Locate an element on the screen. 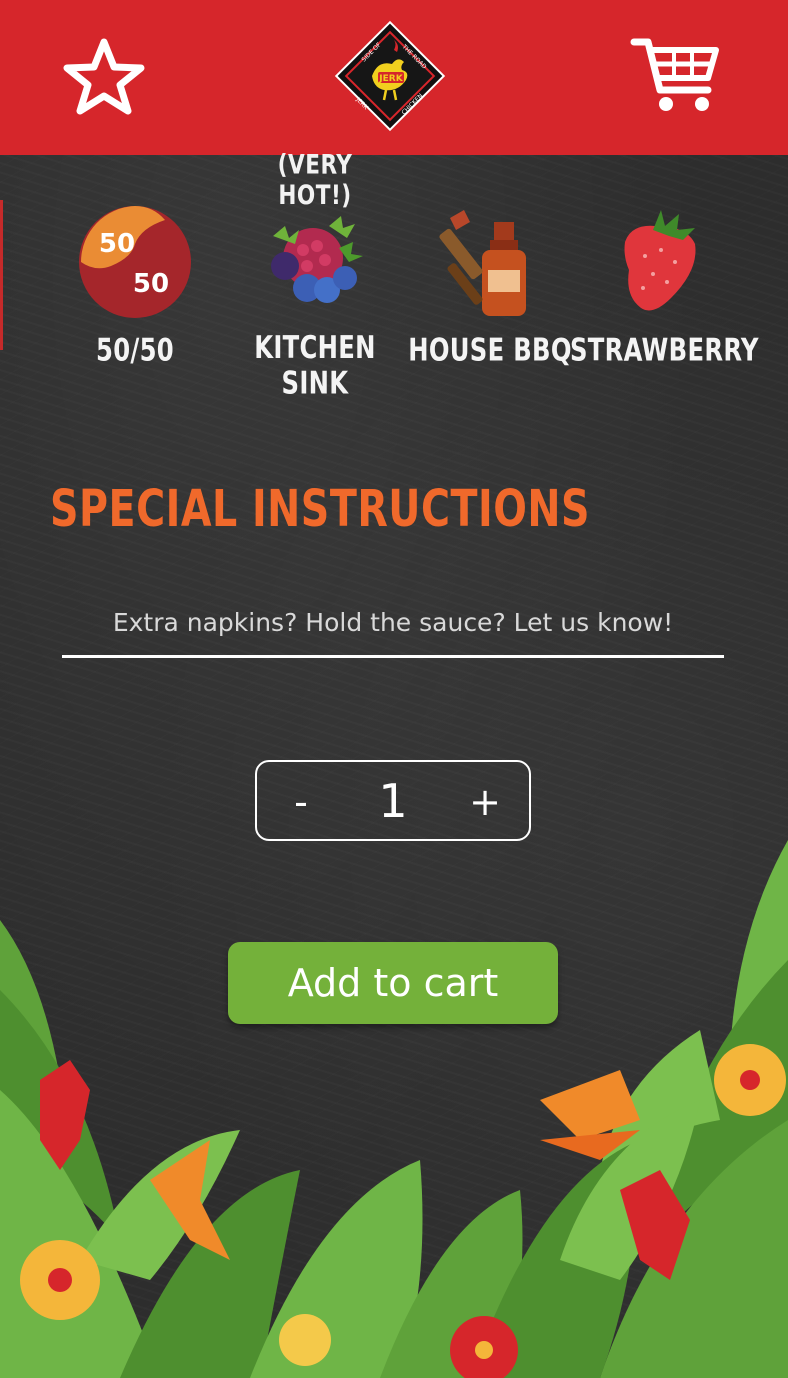 This screenshot has height=1378, width=788. flavor-option-strawberry: STRAWBERRY is located at coordinates (664, 295).